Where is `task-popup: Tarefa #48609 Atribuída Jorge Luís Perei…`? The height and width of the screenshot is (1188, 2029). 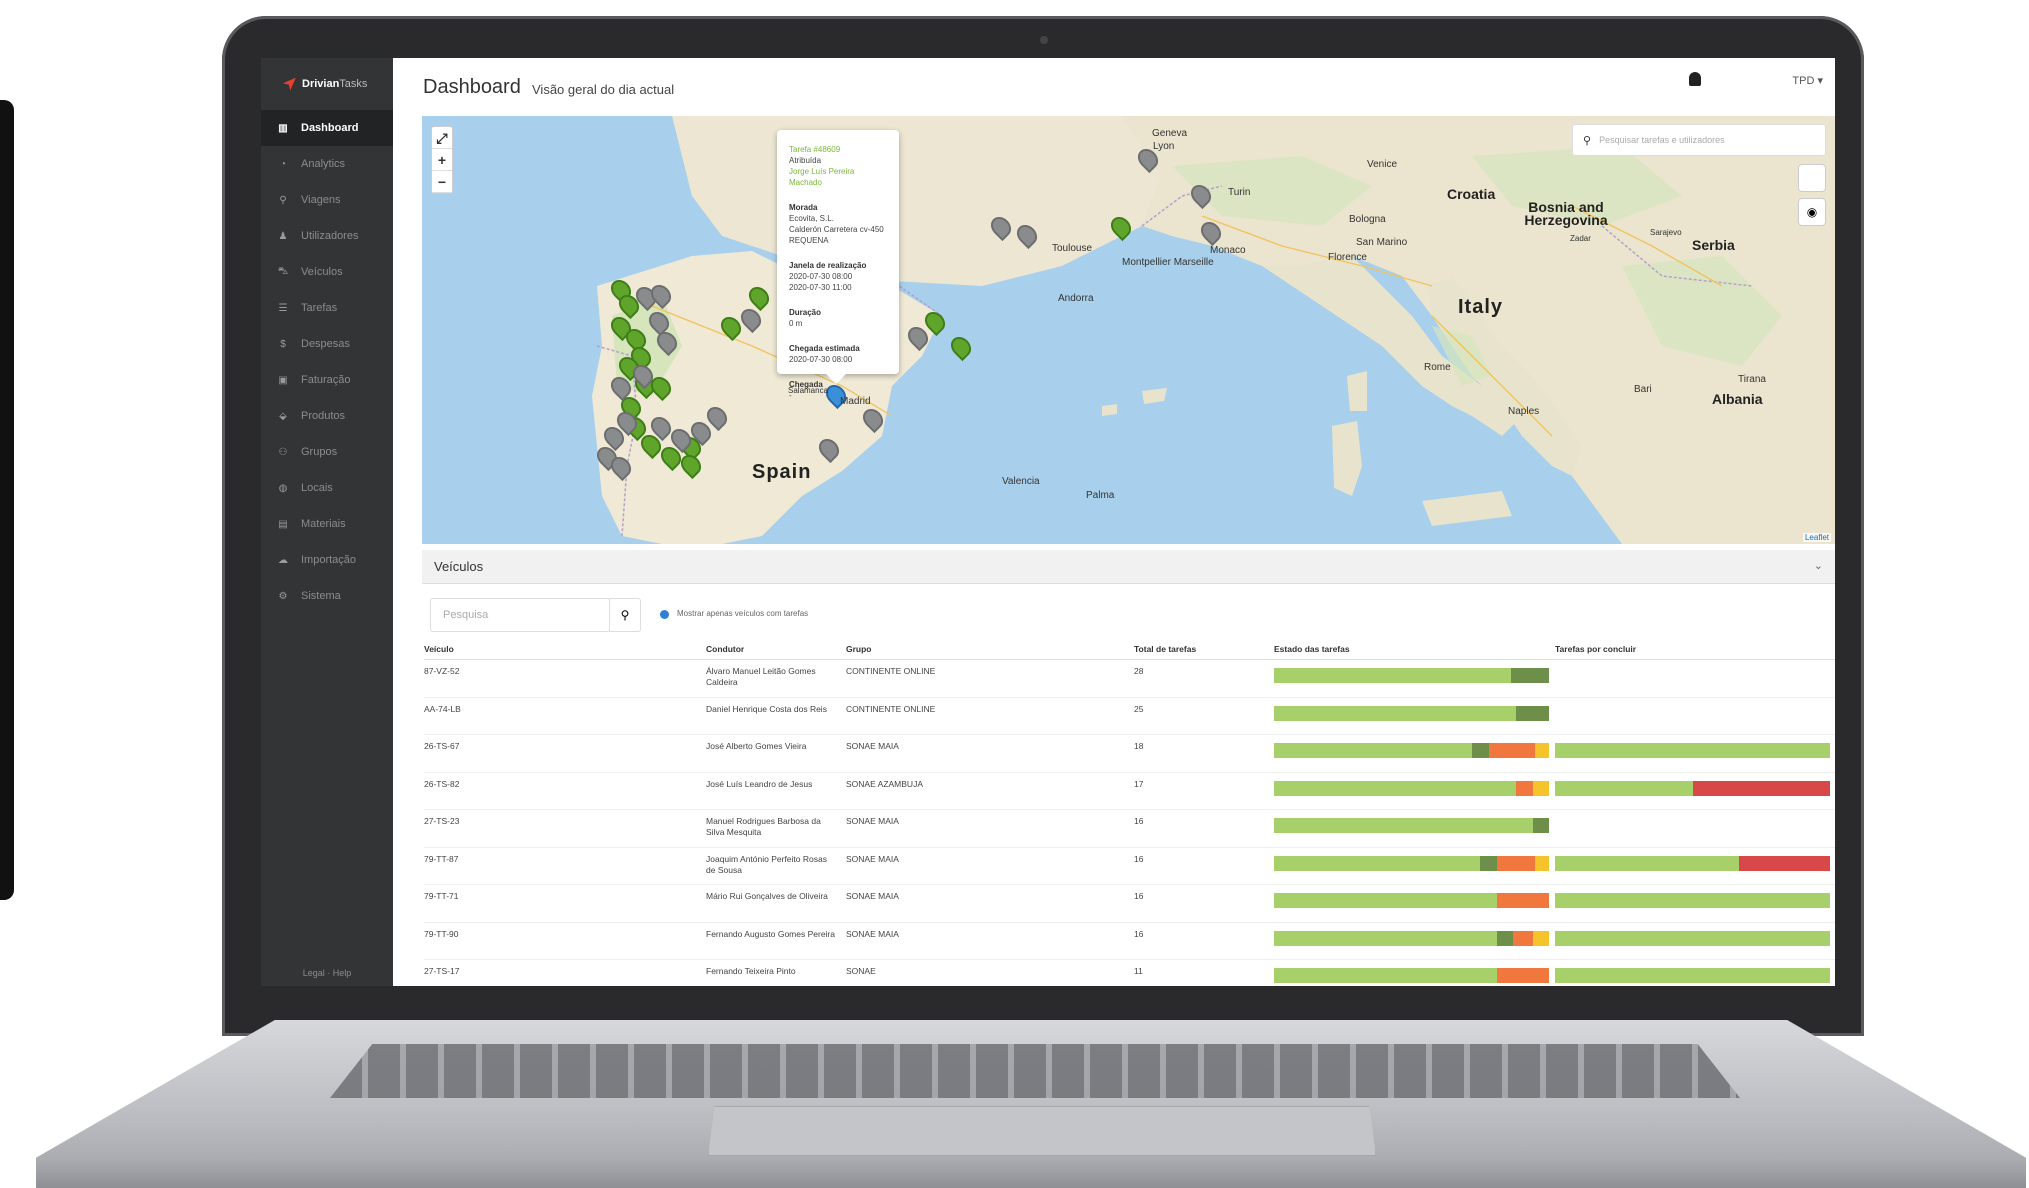 task-popup: Tarefa #48609 Atribuída Jorge Luís Perei… is located at coordinates (838, 265).